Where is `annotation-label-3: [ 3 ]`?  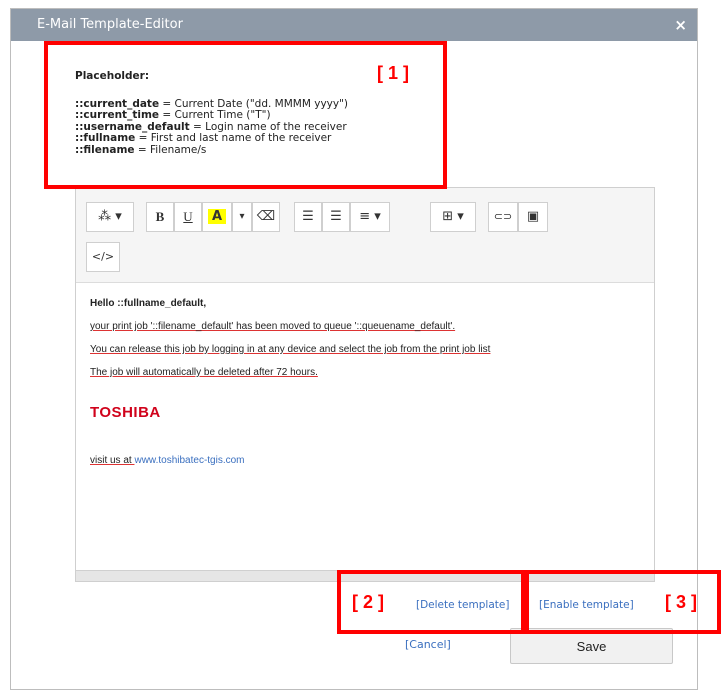 annotation-label-3: [ 3 ] is located at coordinates (681, 602).